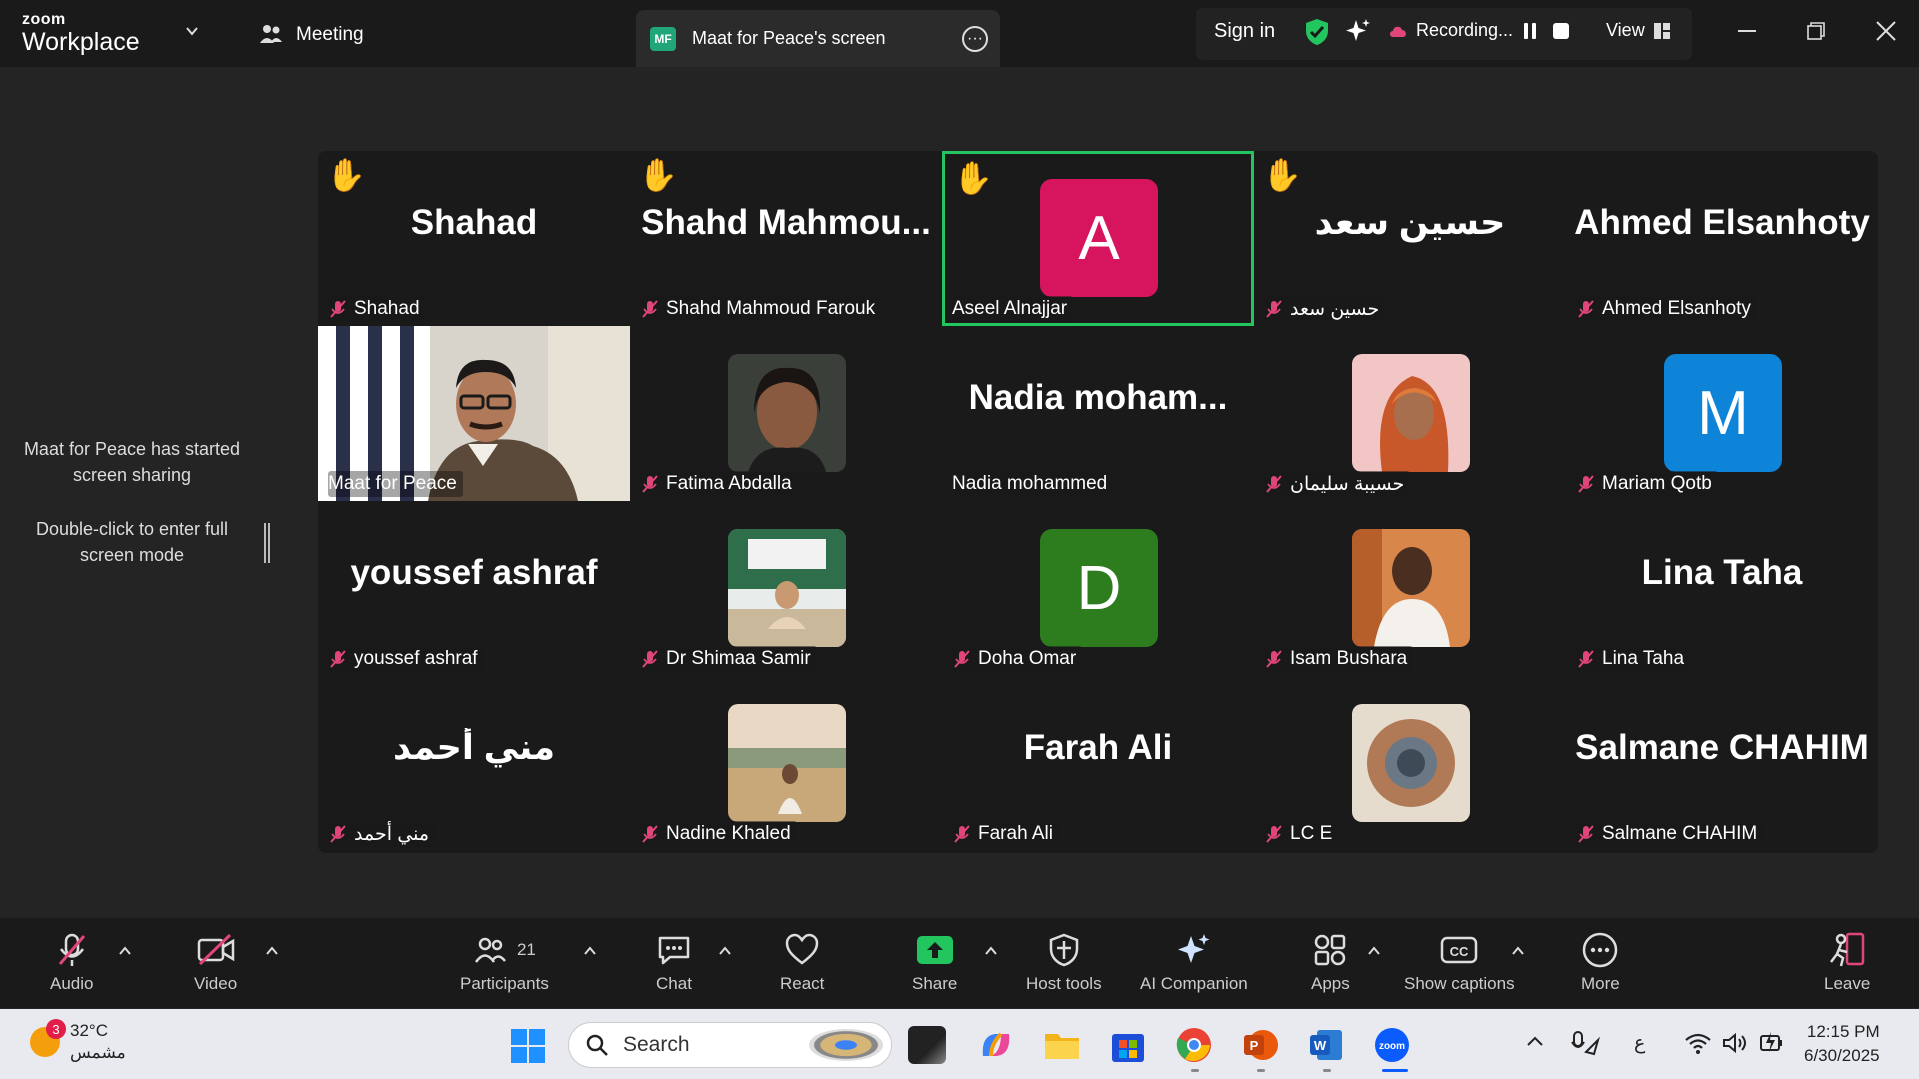  Describe the element at coordinates (311, 35) in the screenshot. I see `meeting-button: Meeting` at that location.